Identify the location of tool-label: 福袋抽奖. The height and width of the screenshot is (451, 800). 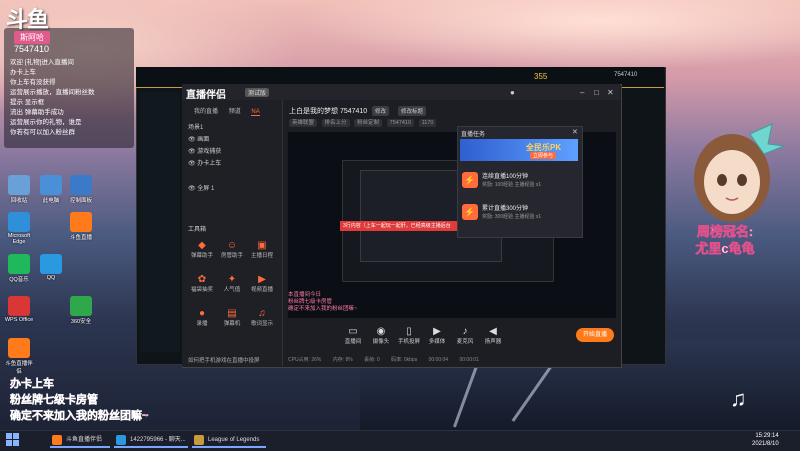
(201, 290).